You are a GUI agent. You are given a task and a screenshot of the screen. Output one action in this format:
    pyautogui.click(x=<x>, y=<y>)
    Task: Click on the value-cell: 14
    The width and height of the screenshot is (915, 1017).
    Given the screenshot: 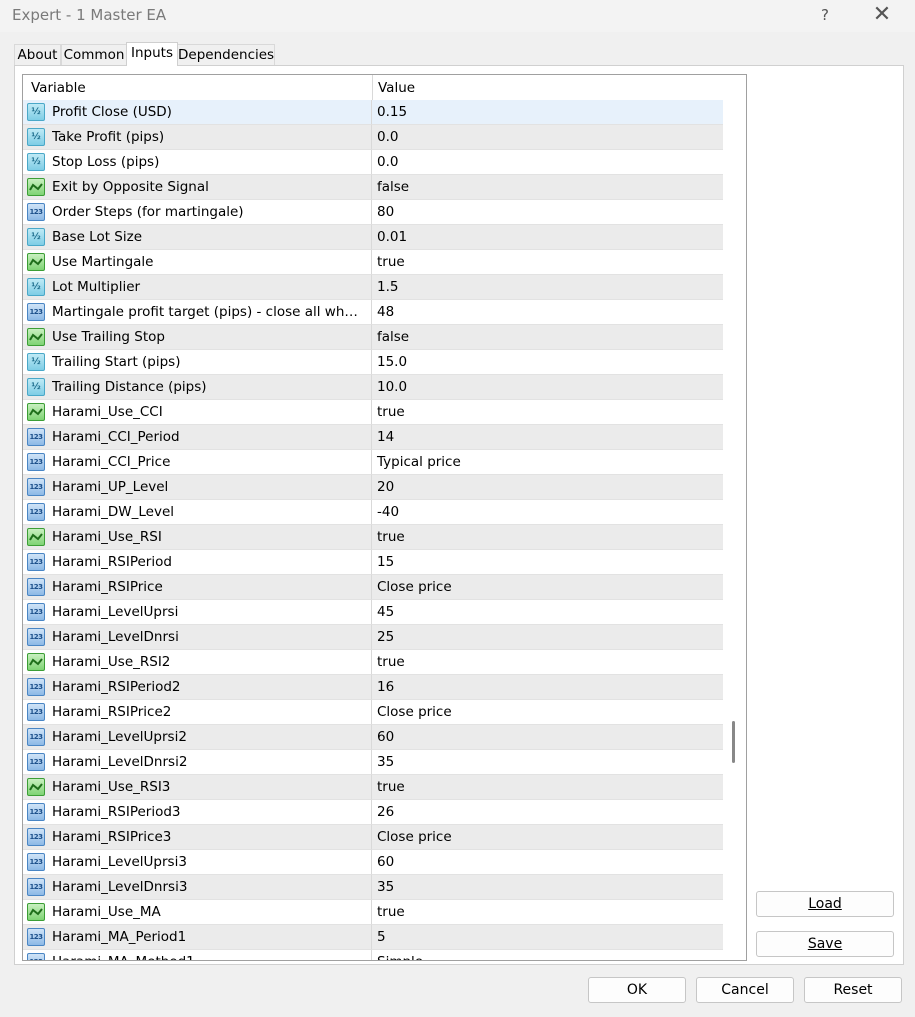 What is the action you would take?
    pyautogui.click(x=547, y=437)
    